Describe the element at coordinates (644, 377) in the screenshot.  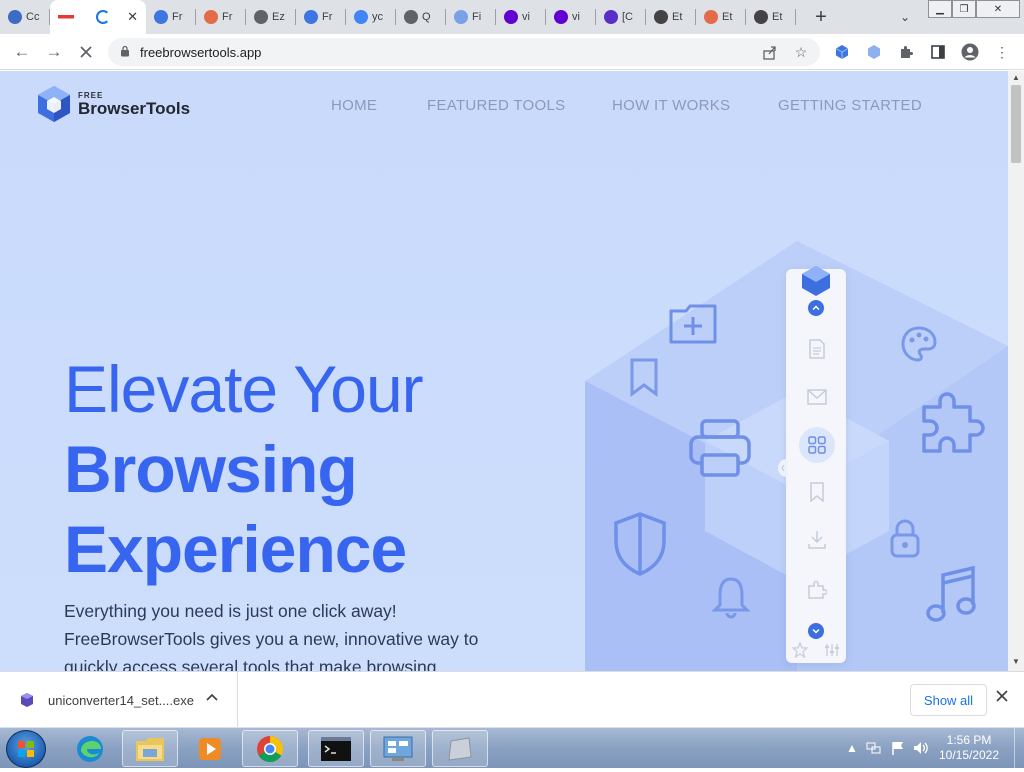
I see `bookmark-outline-icon` at that location.